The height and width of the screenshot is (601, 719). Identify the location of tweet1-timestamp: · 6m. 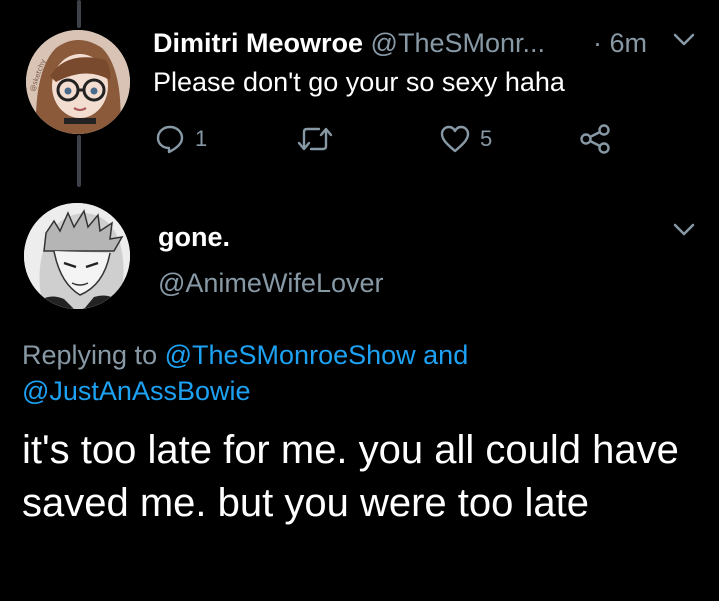
(620, 43).